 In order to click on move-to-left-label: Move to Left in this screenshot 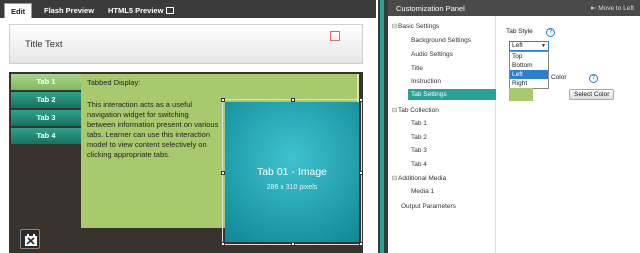, I will do `click(616, 8)`.